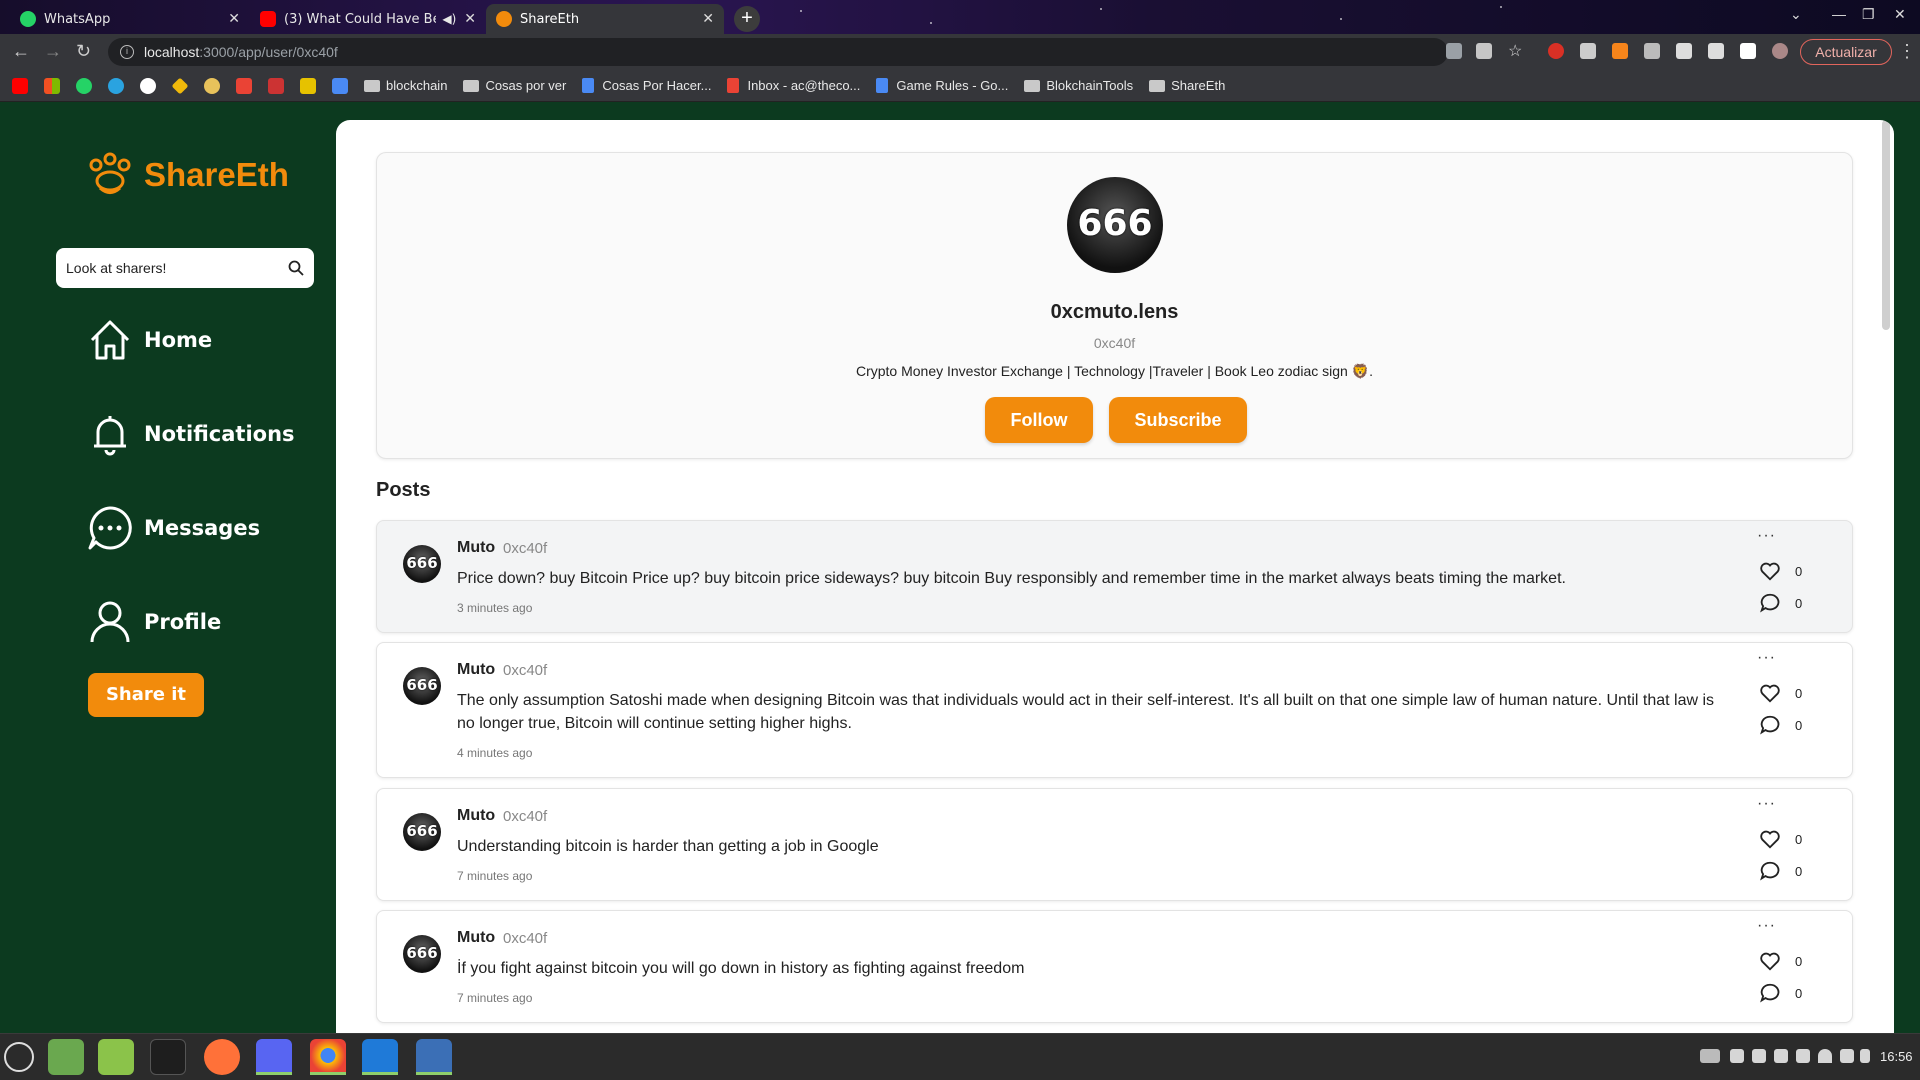 Image resolution: width=1920 pixels, height=1080 pixels. Describe the element at coordinates (130, 19) in the screenshot. I see `tab-whatsapp: WhatsApp ✕` at that location.